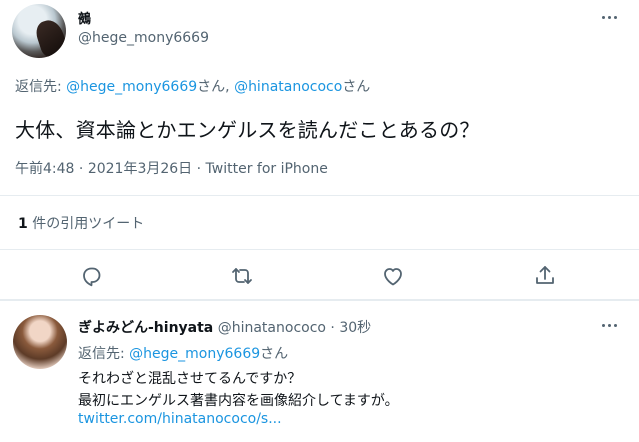  I want to click on author-avatar, so click(39, 31).